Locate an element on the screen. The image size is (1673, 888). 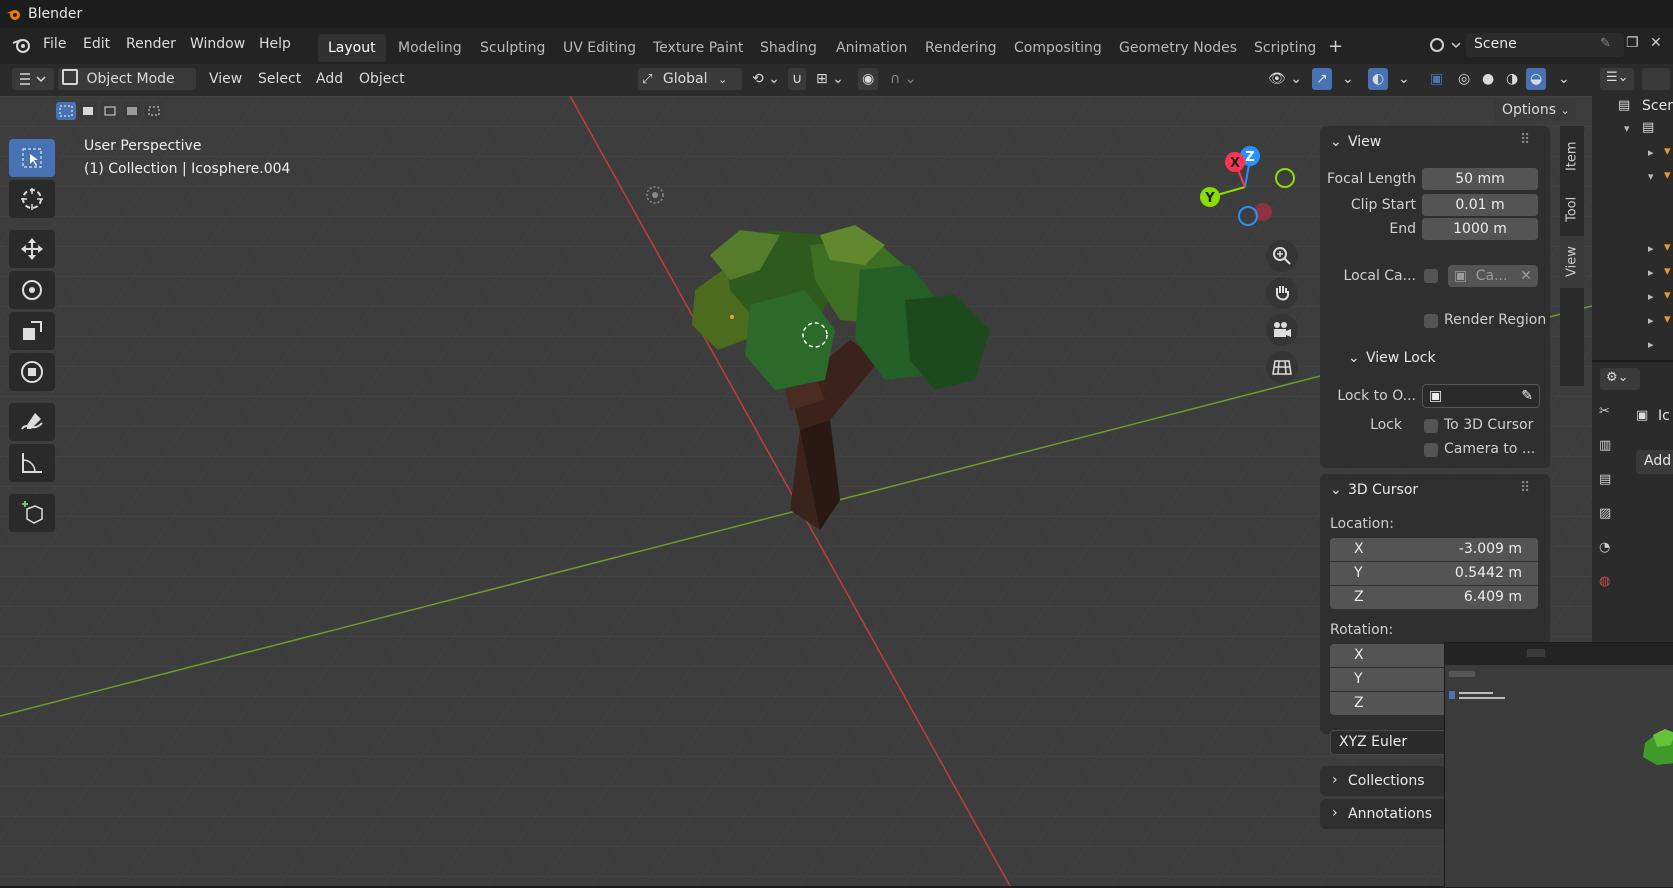
screenshot-thumbnail is located at coordinates (1558, 765).